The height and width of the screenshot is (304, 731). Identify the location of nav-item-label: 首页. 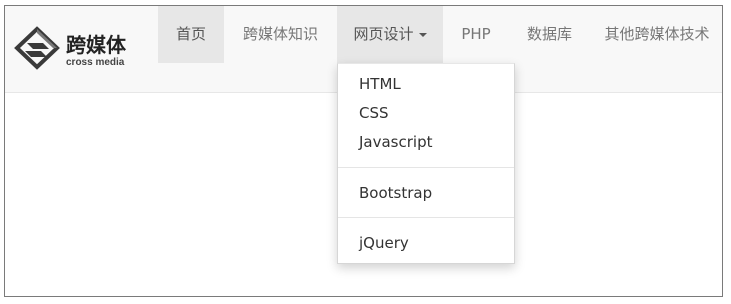
(190, 34).